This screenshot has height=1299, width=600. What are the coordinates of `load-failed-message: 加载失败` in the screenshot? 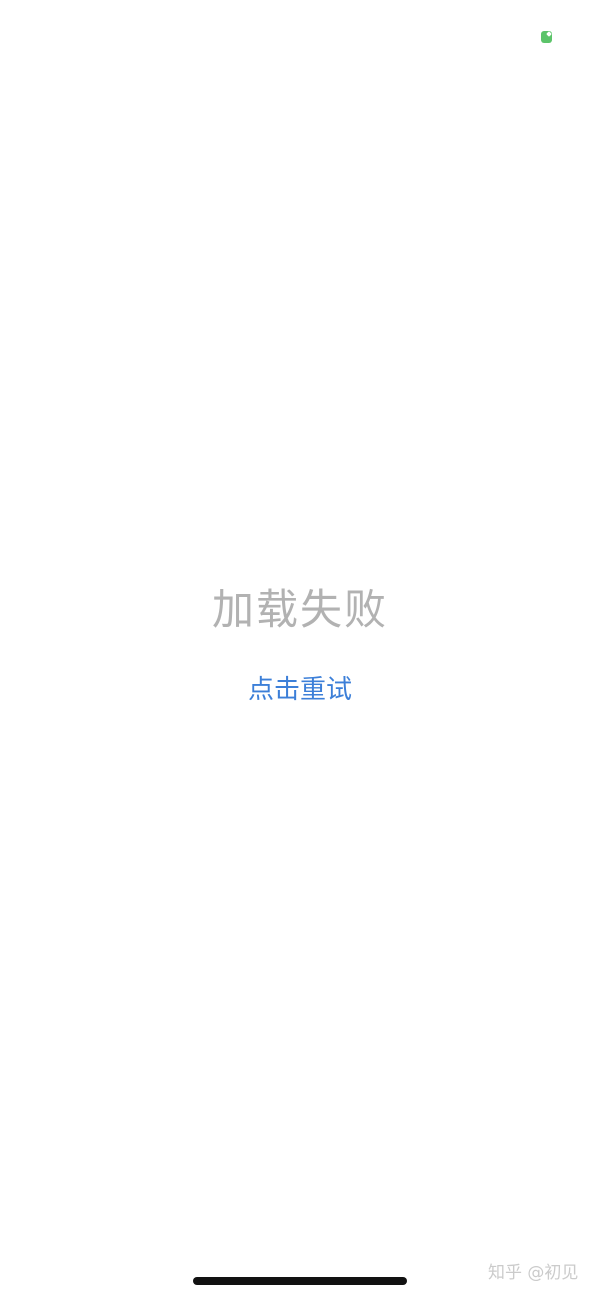 It's located at (299, 609).